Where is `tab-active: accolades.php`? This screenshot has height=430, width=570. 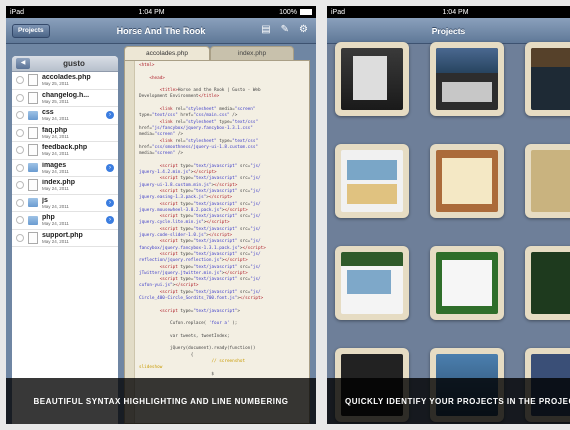 tab-active: accolades.php is located at coordinates (167, 53).